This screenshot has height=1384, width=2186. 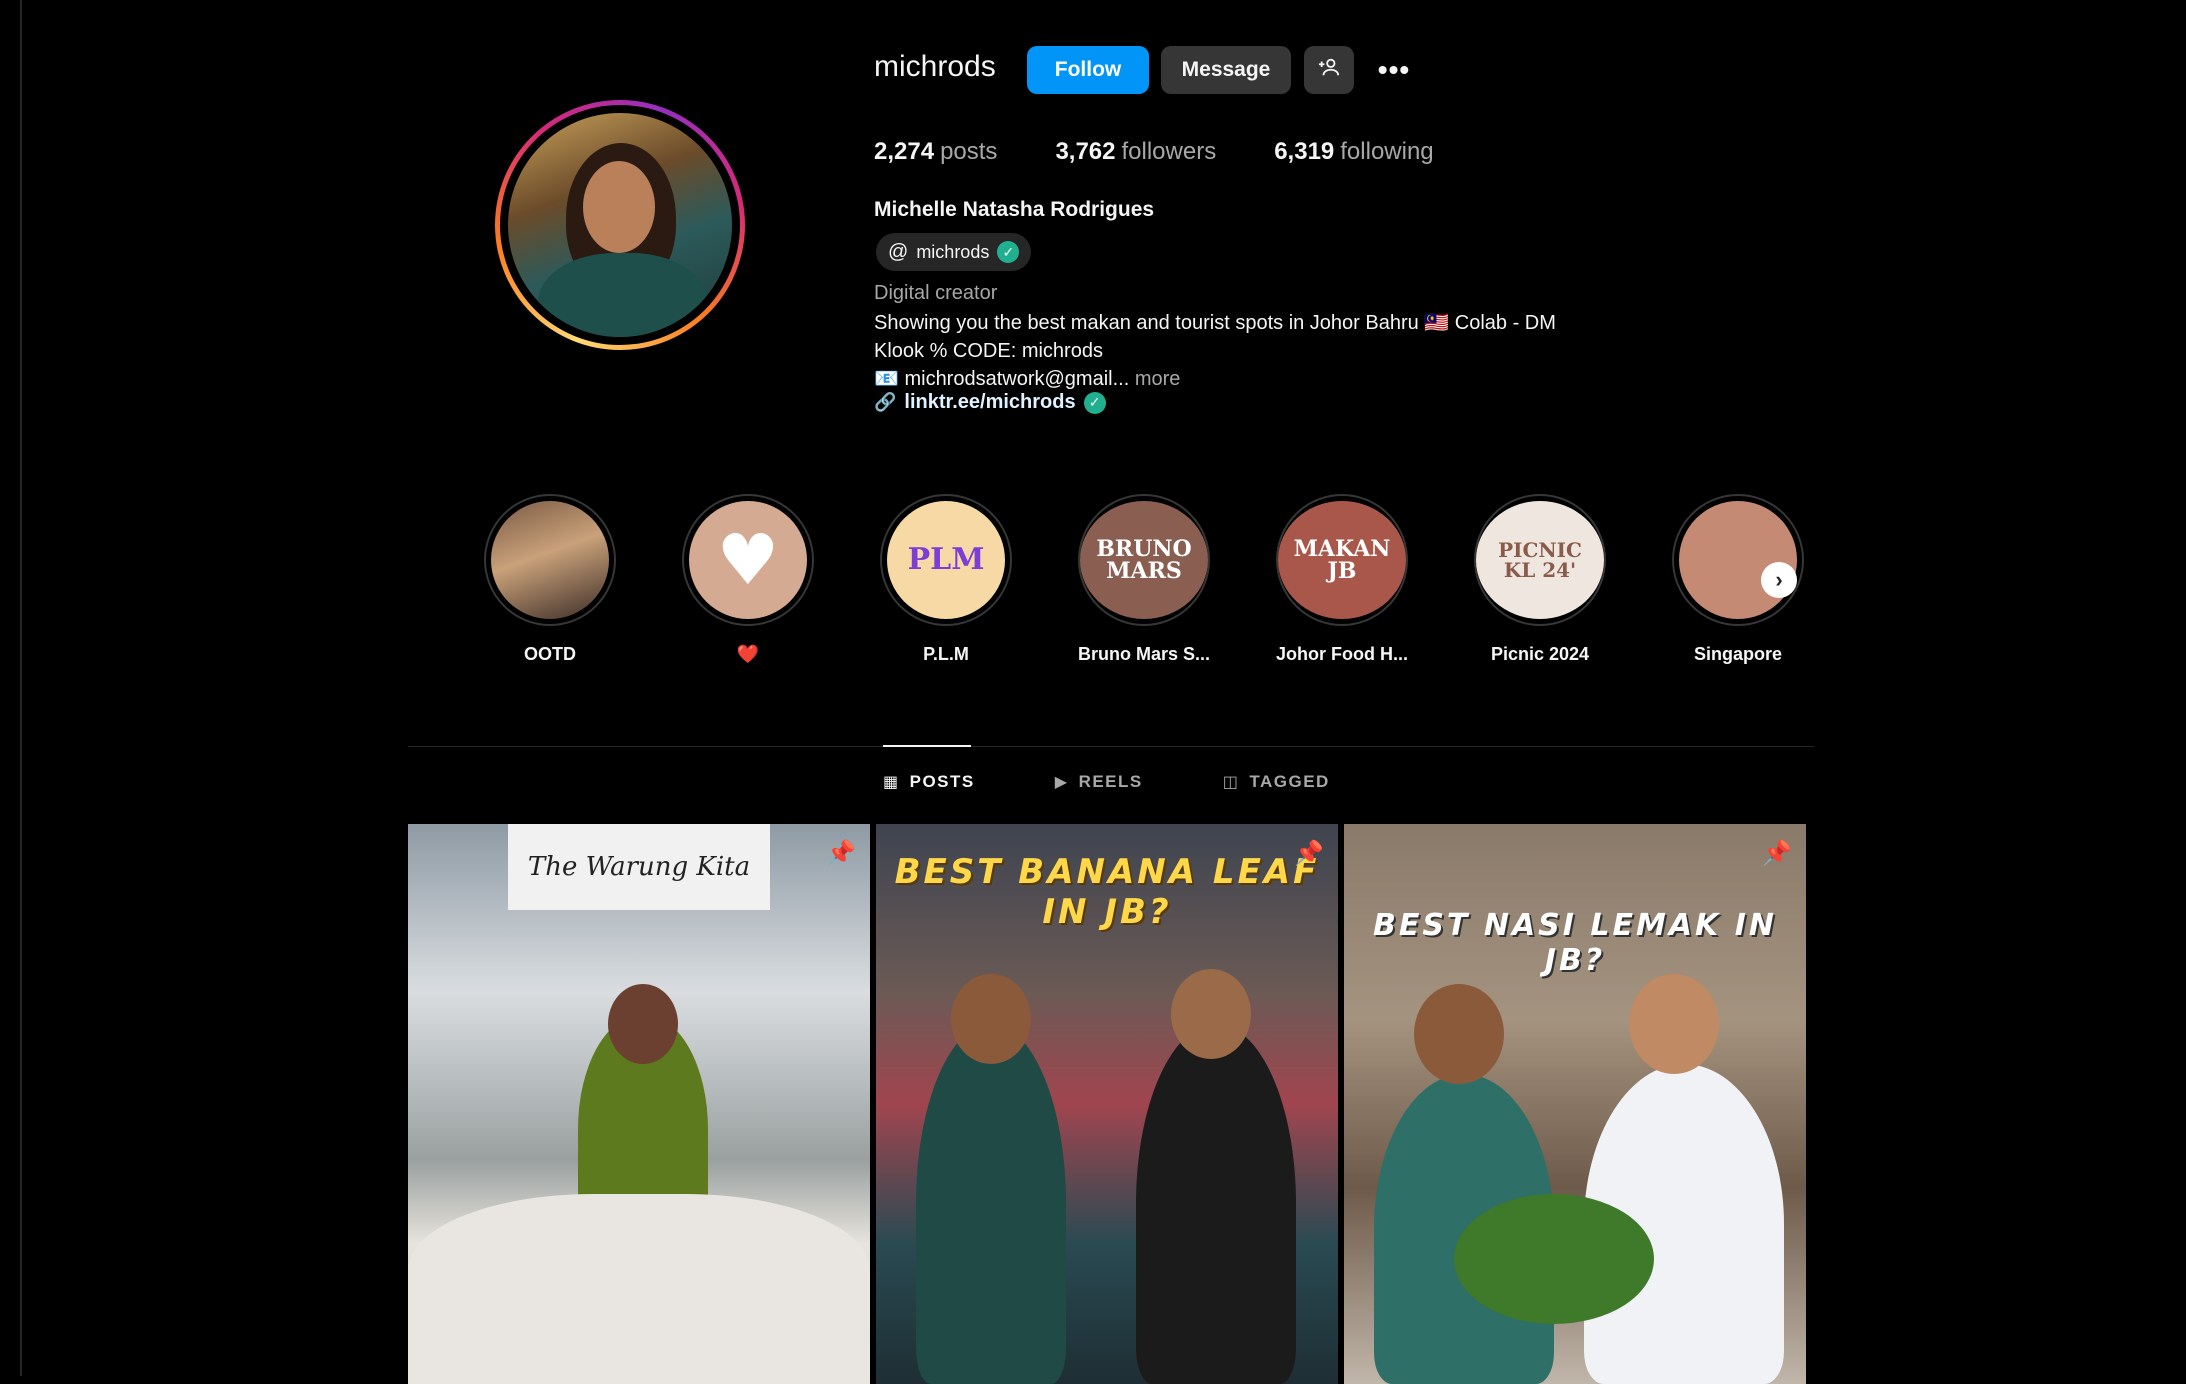 What do you see at coordinates (550, 654) in the screenshot?
I see `highlight-label: OOTD` at bounding box center [550, 654].